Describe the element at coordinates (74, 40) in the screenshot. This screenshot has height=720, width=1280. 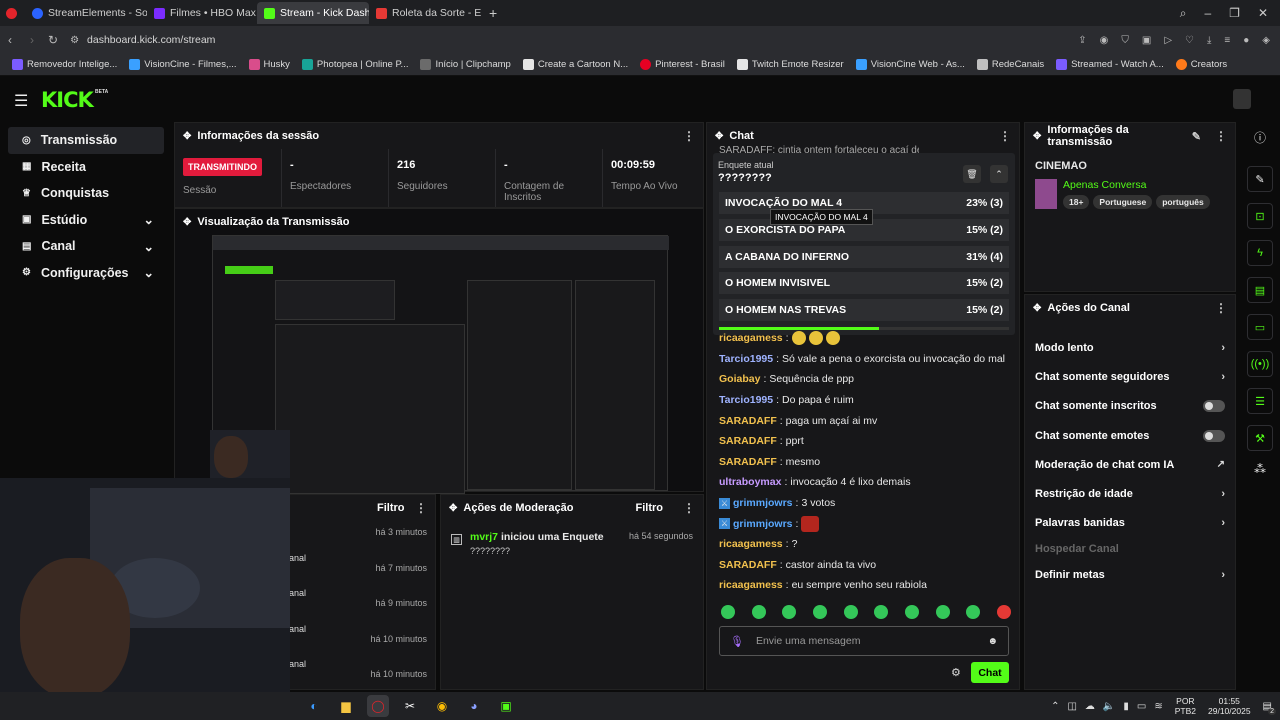
I see `site-info-icon: ⚙` at that location.